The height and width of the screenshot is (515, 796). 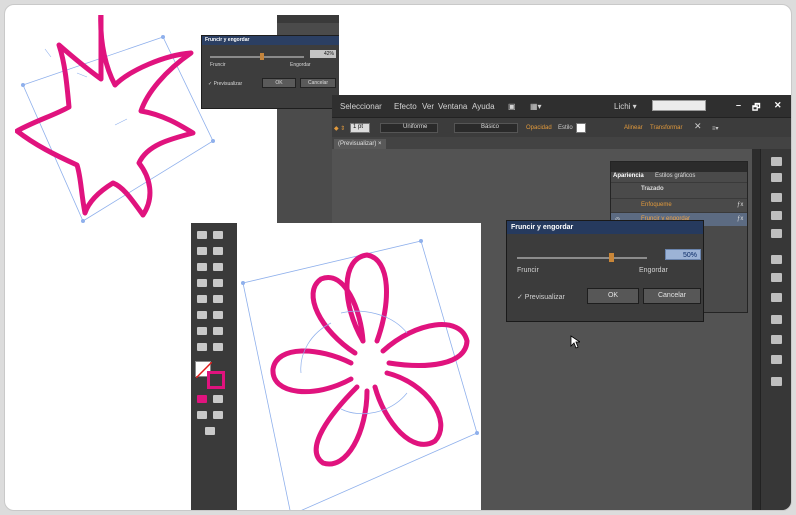 I want to click on align-link: Alinear, so click(x=633, y=128).